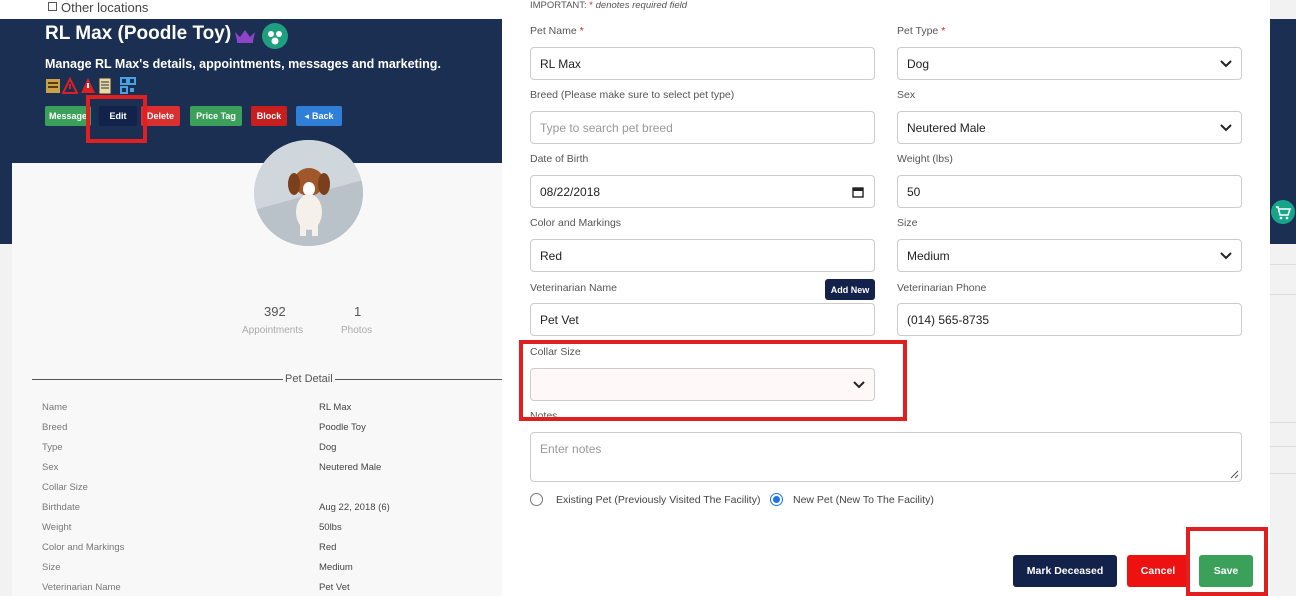 The height and width of the screenshot is (596, 1296). Describe the element at coordinates (336, 567) in the screenshot. I see `detail-value-size: Medium` at that location.